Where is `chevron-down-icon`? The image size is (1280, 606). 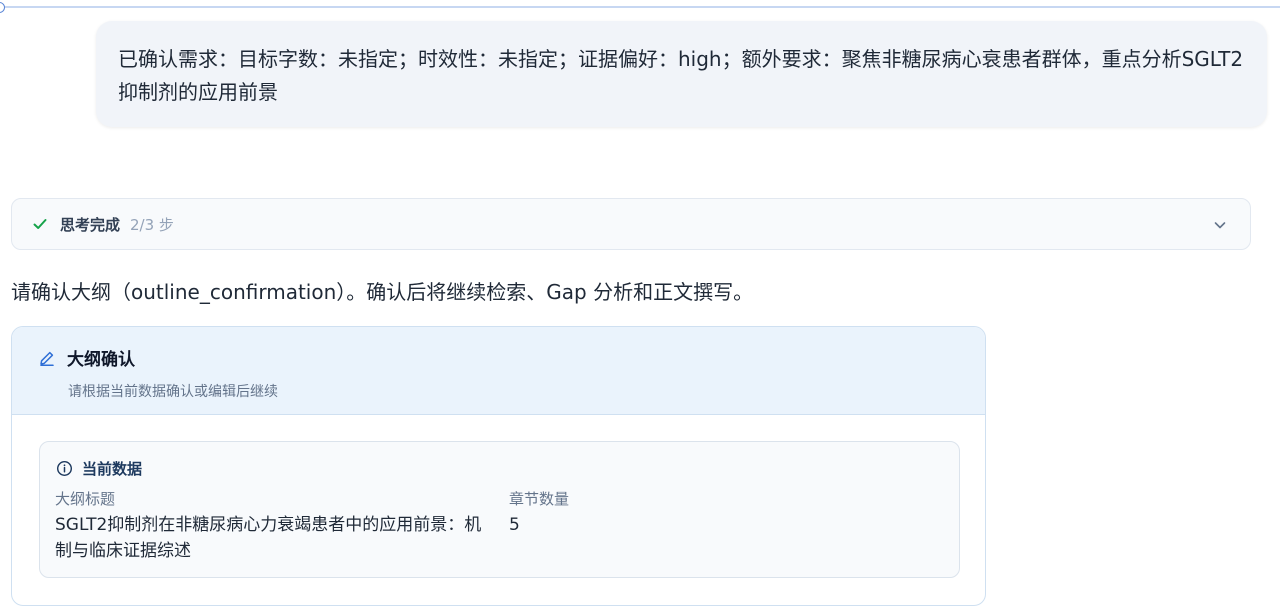 chevron-down-icon is located at coordinates (1220, 225).